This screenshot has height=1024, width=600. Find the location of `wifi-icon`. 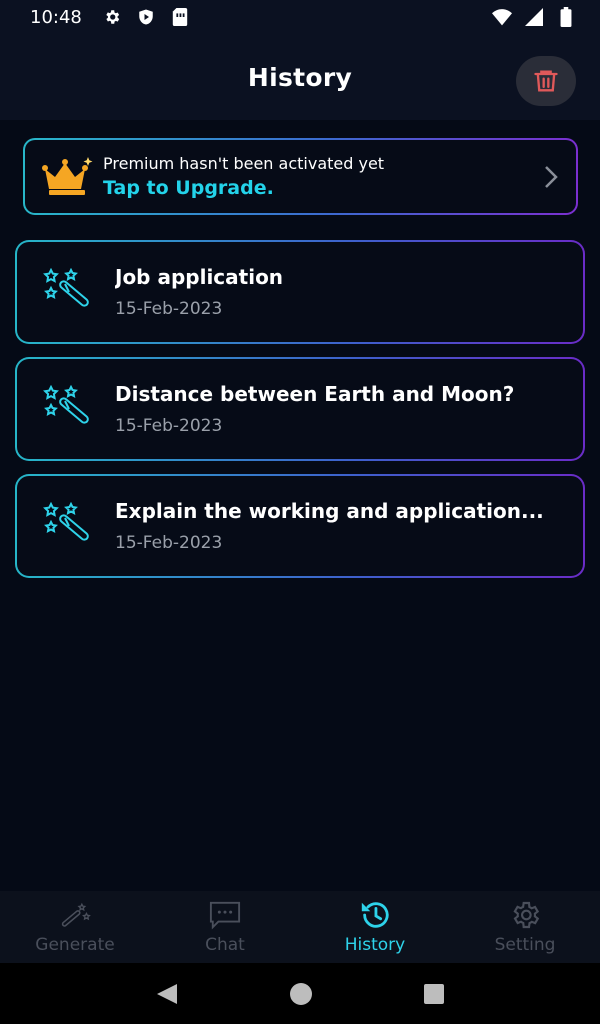

wifi-icon is located at coordinates (502, 17).